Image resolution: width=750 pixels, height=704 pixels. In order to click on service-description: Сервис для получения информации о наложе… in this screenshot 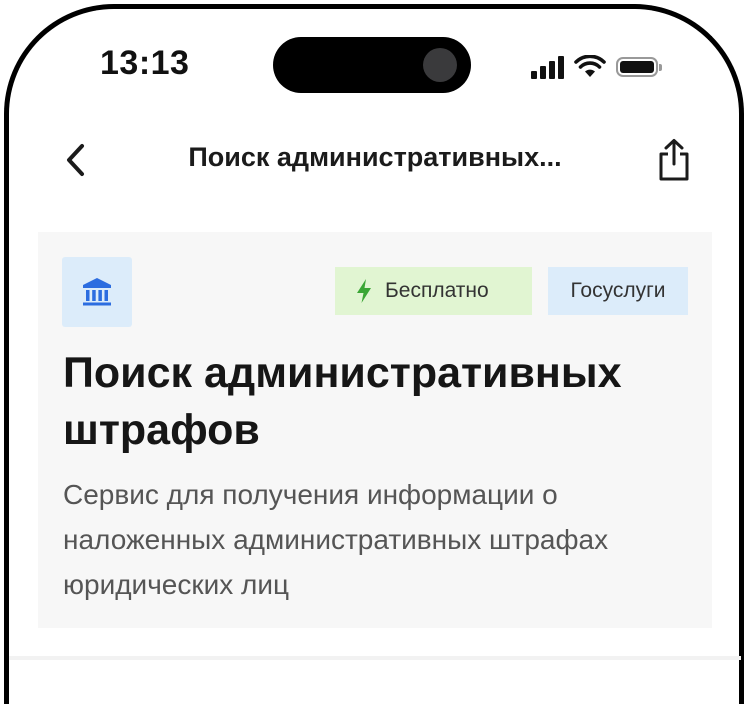, I will do `click(336, 539)`.